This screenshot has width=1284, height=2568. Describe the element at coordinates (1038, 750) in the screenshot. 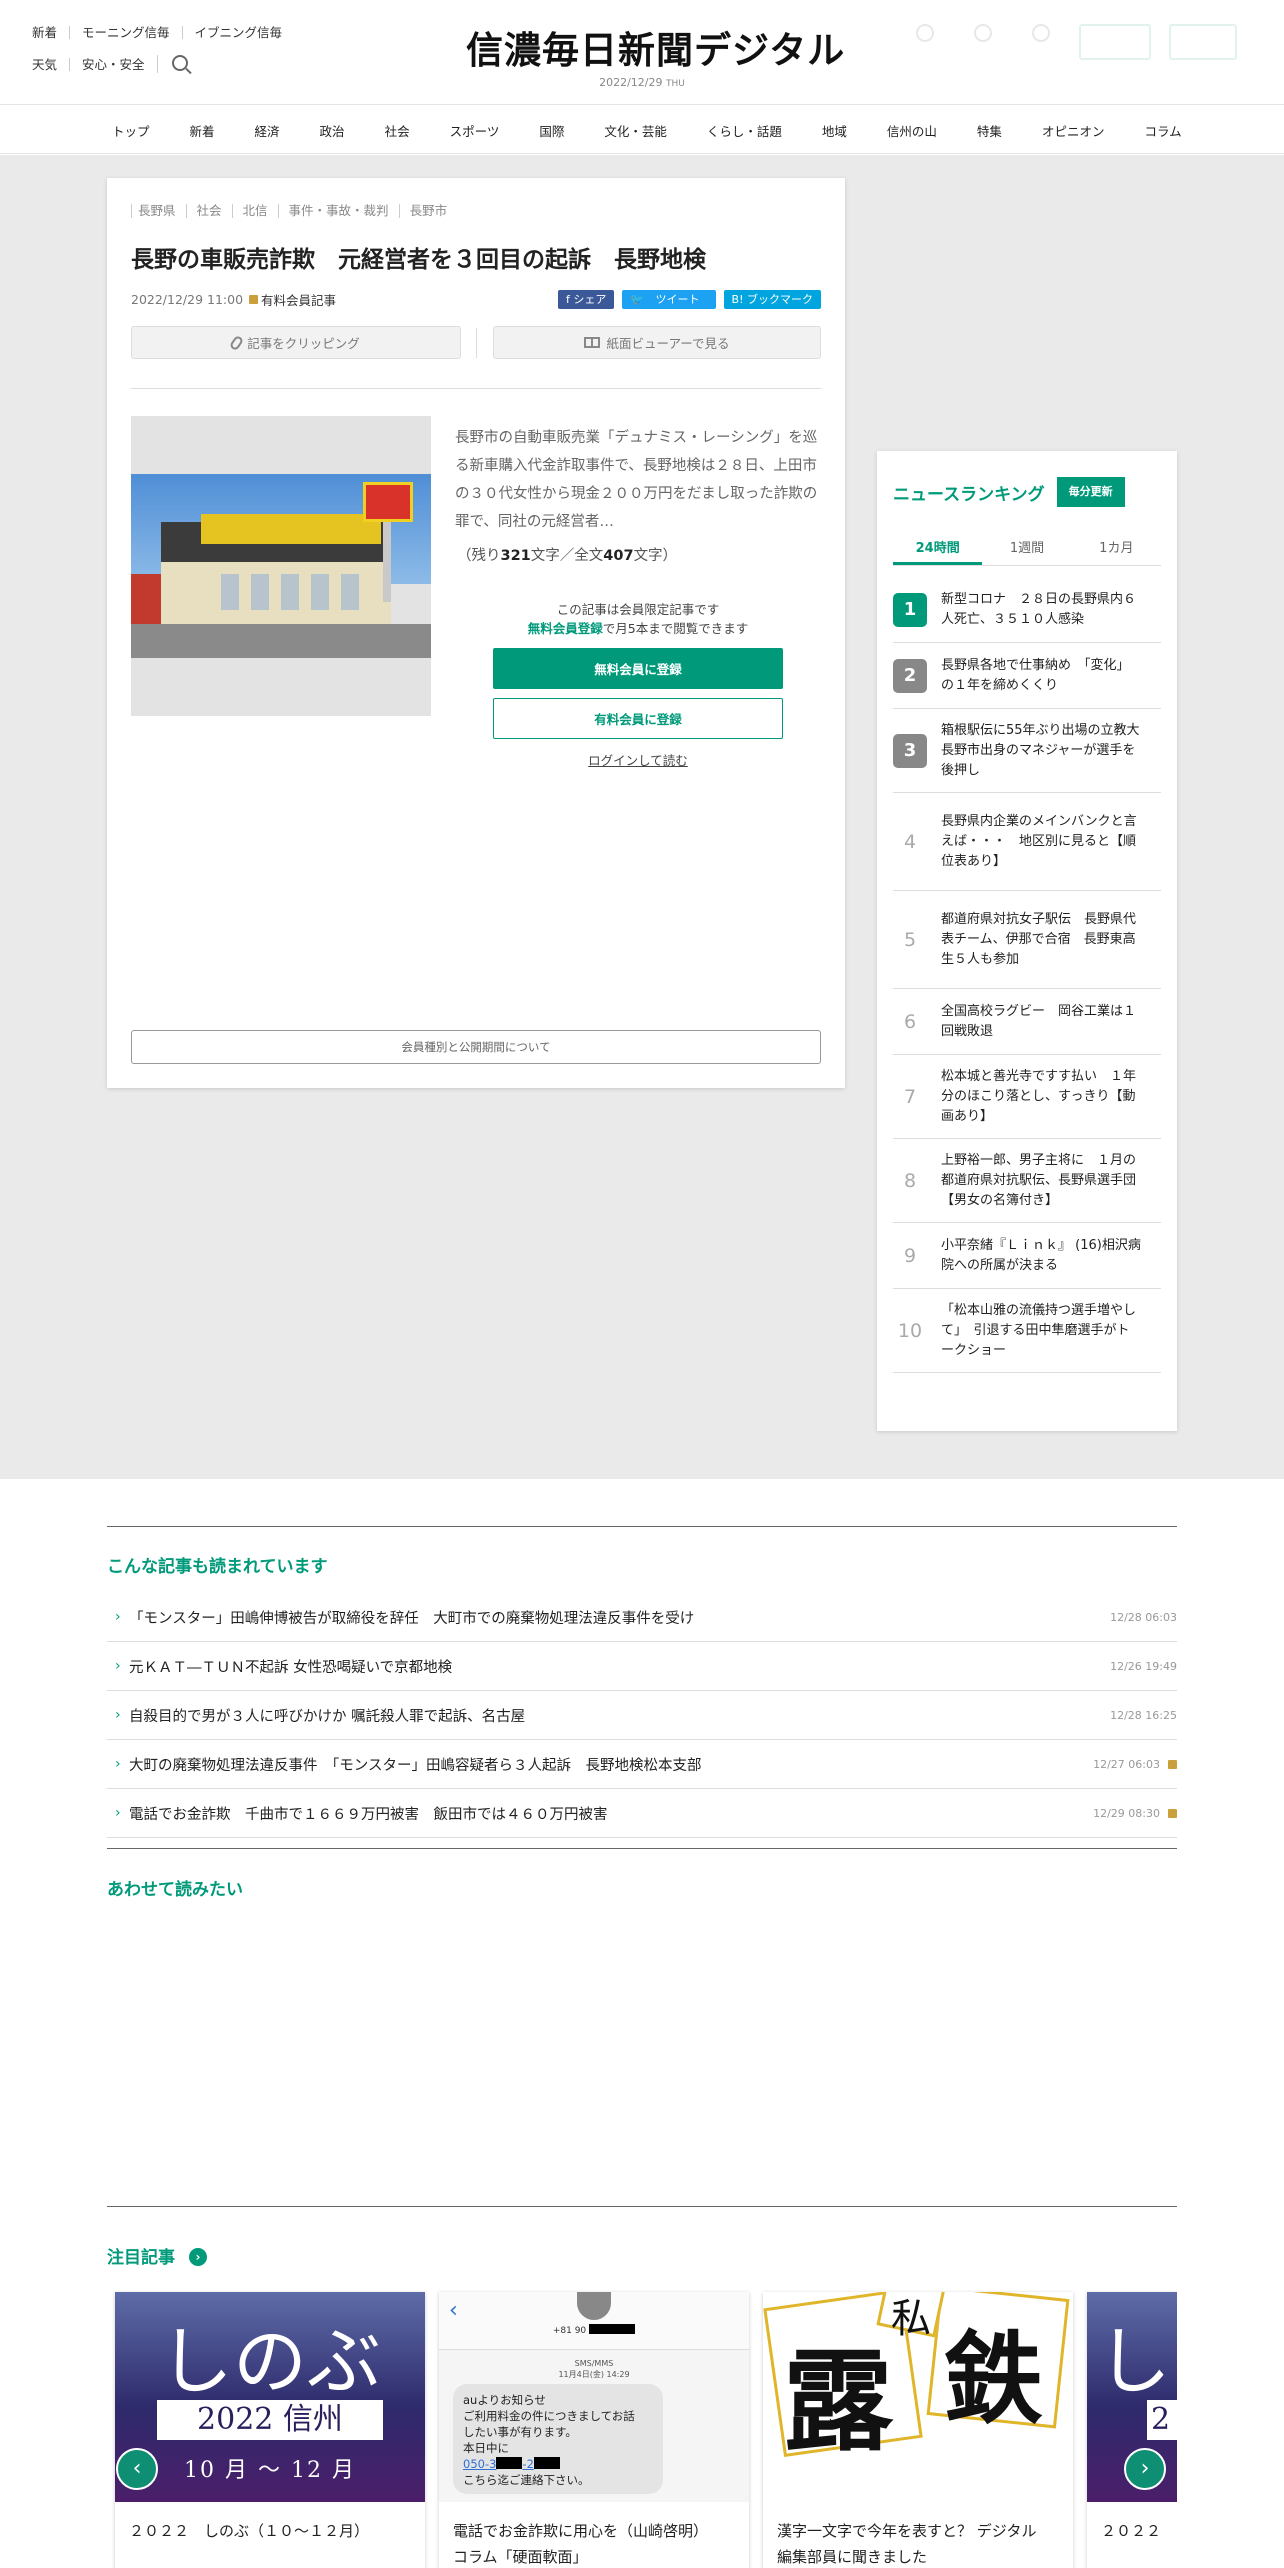

I see `headline-line: 長野市出身のマネジャーが選手を` at that location.